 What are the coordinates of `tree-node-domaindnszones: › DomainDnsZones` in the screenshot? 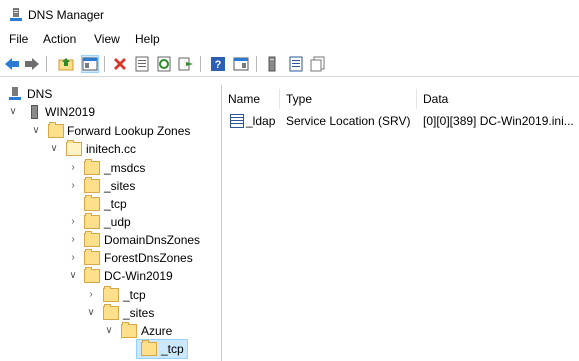 It's located at (110, 240).